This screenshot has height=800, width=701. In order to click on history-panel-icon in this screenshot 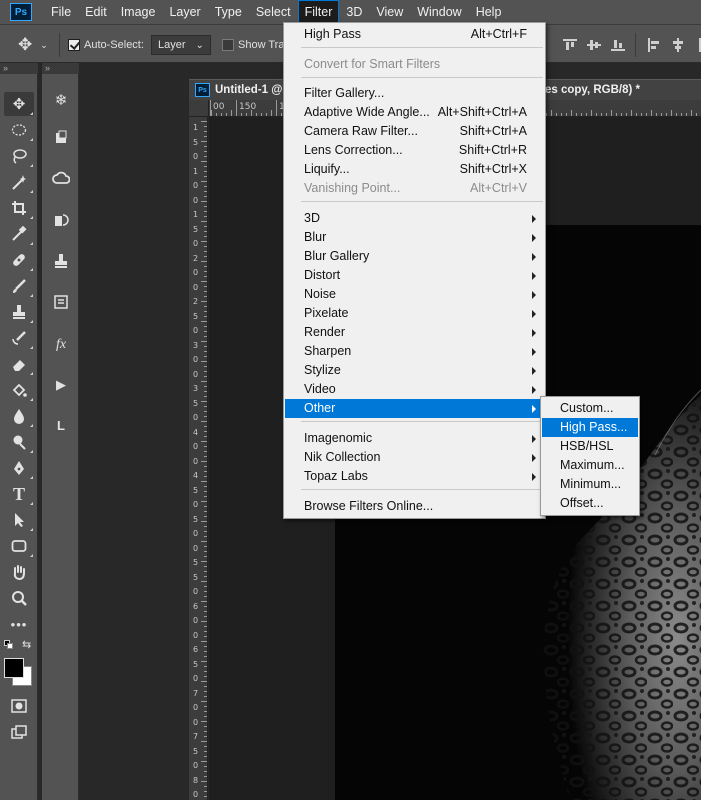, I will do `click(61, 220)`.